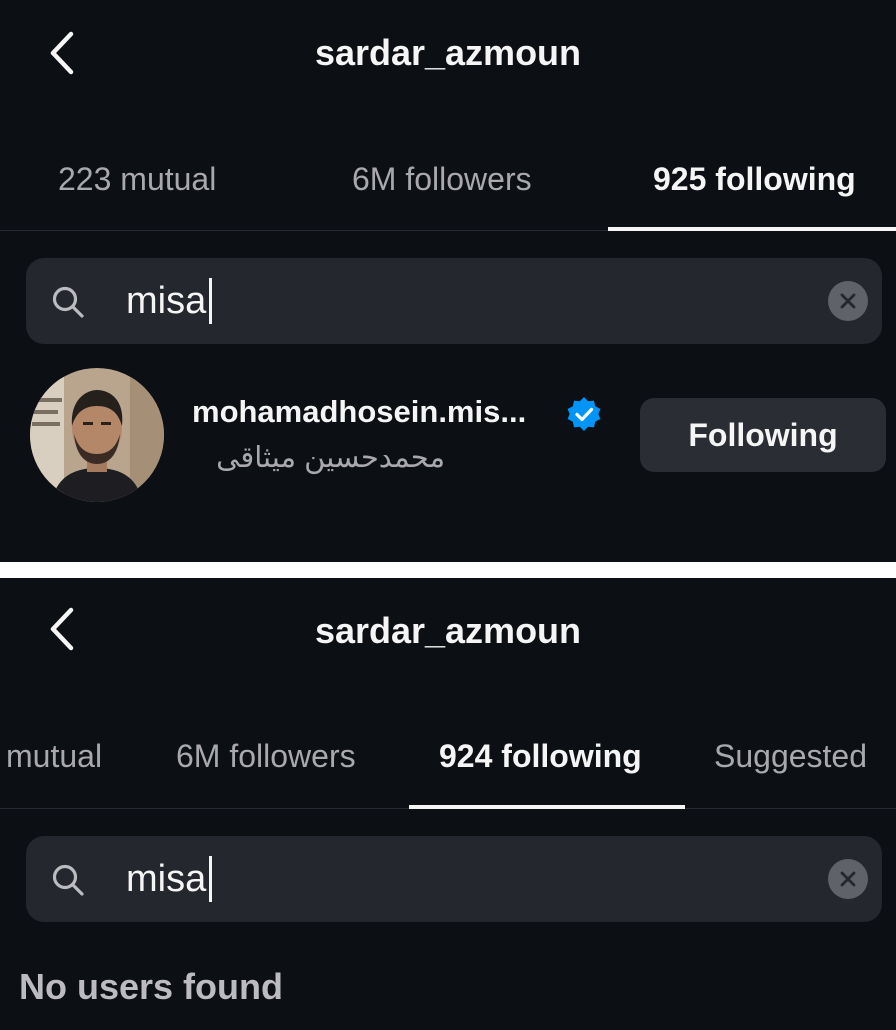 Image resolution: width=896 pixels, height=1030 pixels. I want to click on user-avatar, so click(97, 435).